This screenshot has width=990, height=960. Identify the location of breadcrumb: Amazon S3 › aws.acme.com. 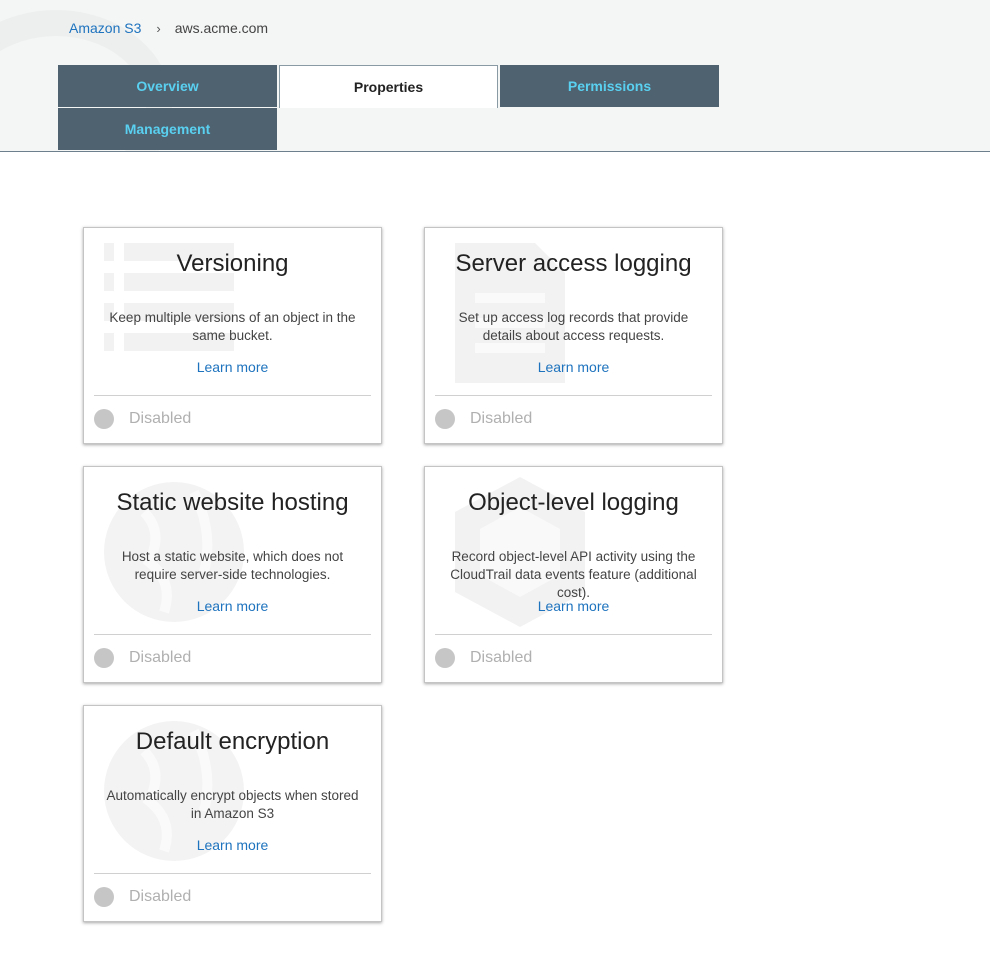
(168, 28).